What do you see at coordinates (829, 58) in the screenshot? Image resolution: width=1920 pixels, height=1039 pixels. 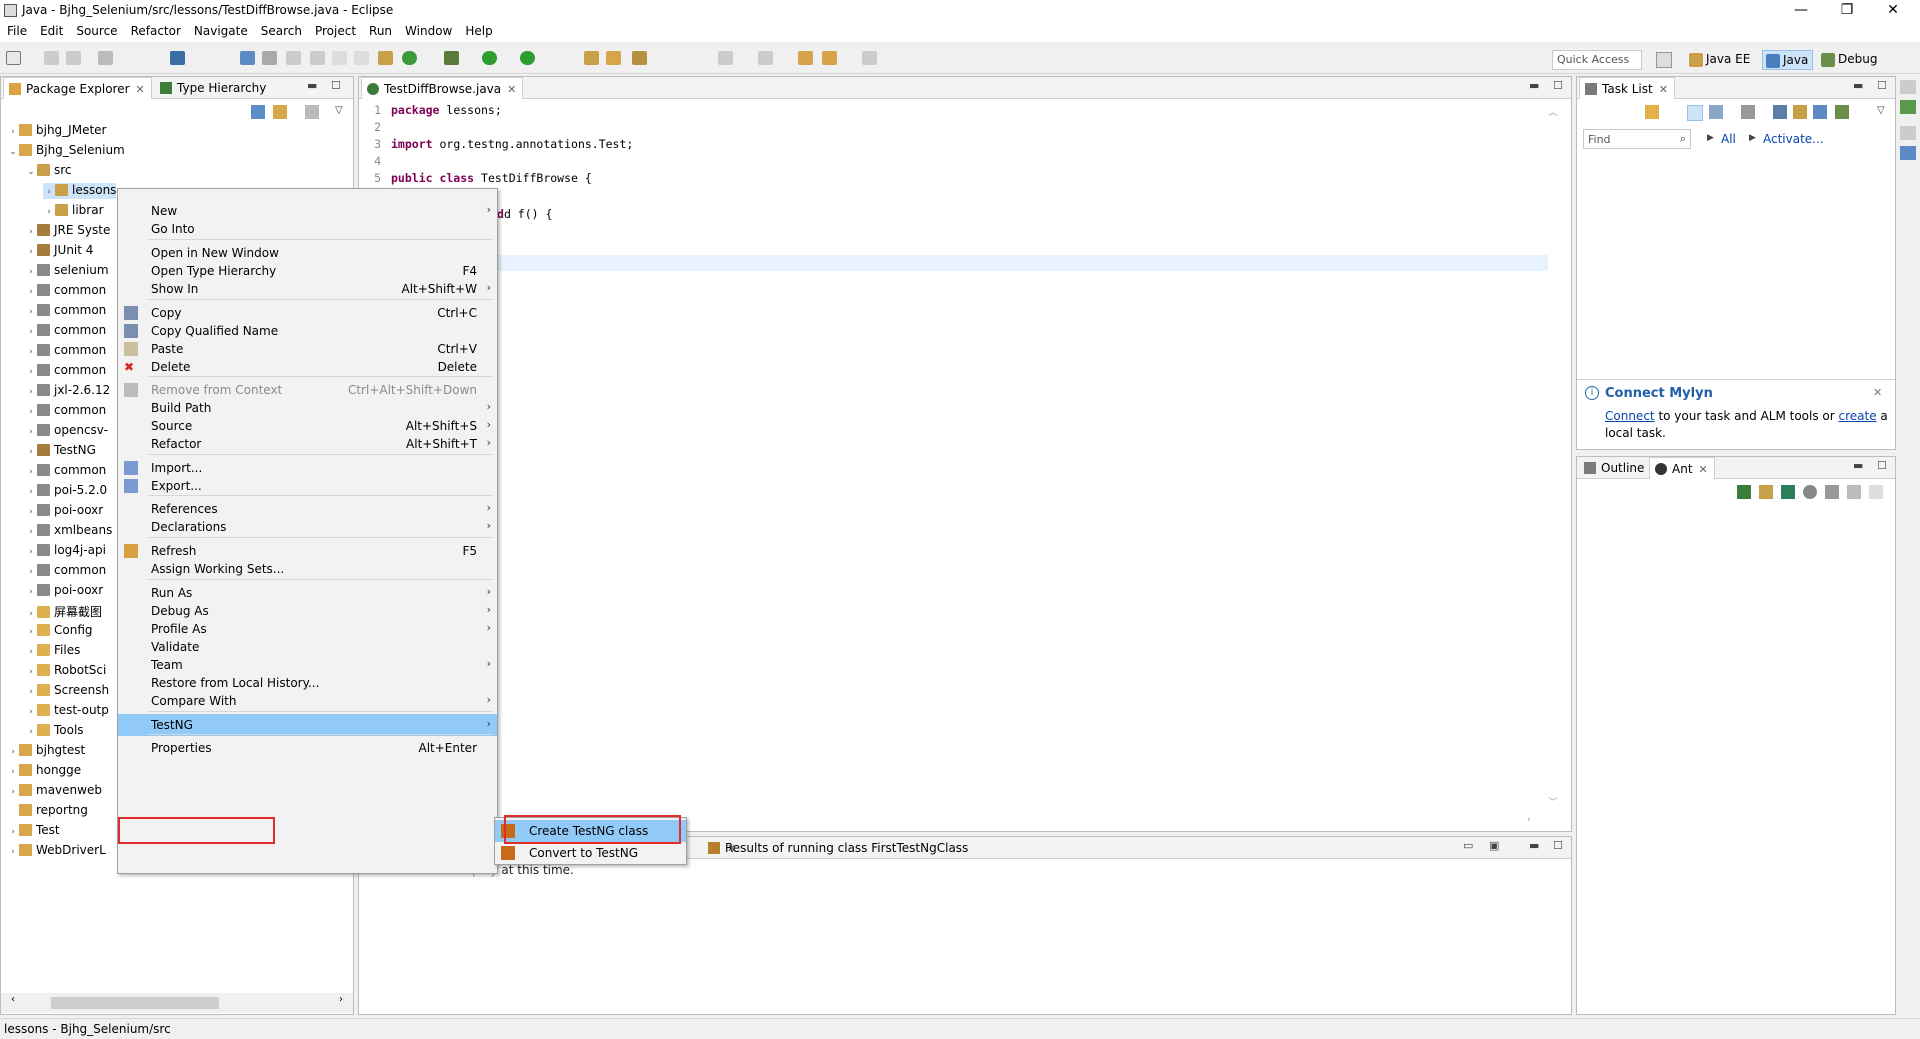 I see `back-icon` at bounding box center [829, 58].